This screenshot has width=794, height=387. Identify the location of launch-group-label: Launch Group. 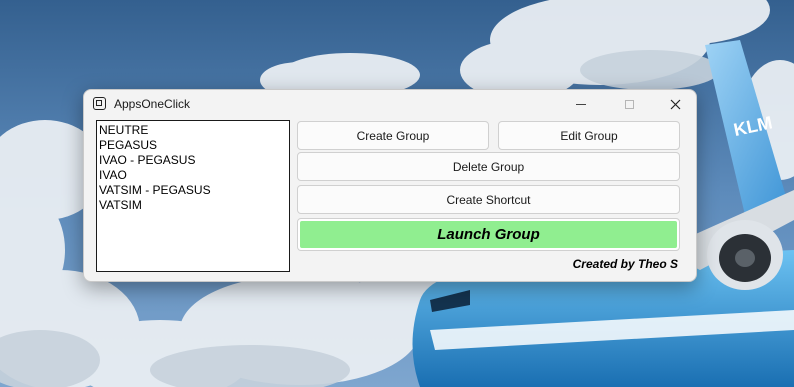
(488, 234).